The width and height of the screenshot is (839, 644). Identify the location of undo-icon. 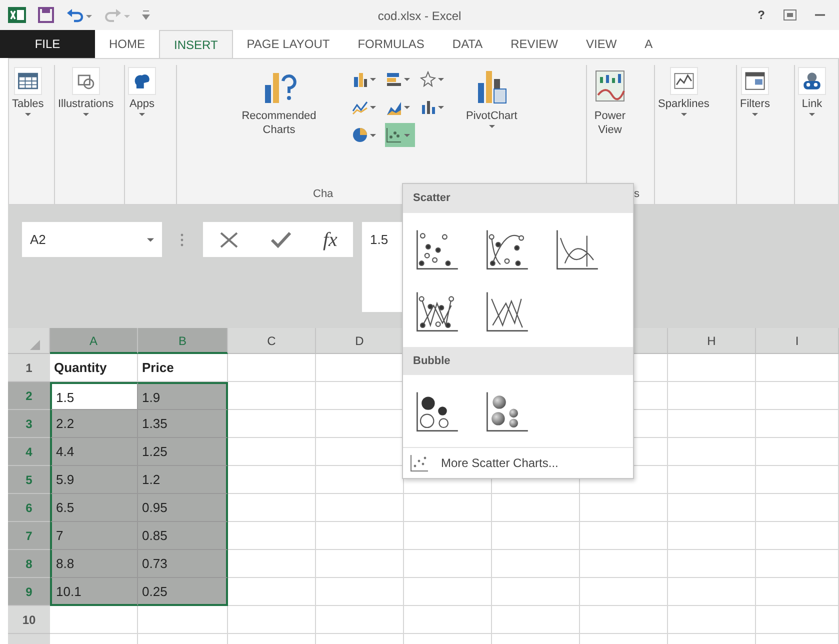
(79, 15).